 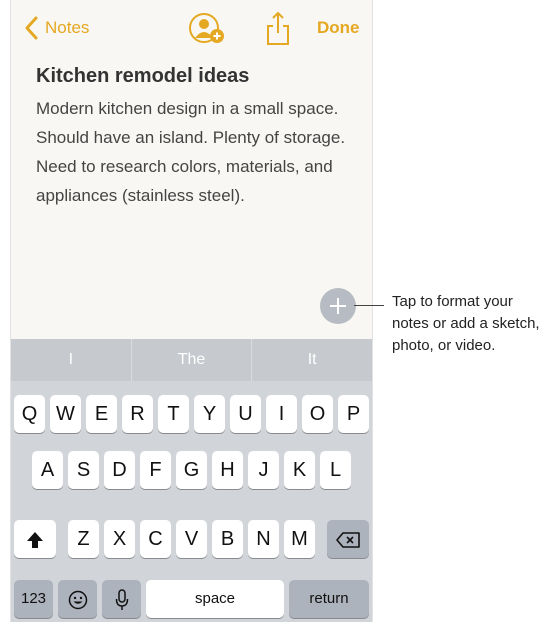 I want to click on chevron-left-icon, so click(x=31, y=28).